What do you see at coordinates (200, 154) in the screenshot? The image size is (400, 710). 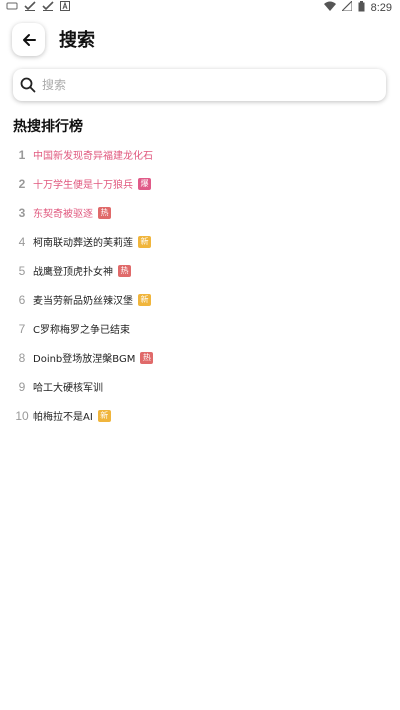 I see `hot-search-item: 1 中国新发现奇异福建龙化石` at bounding box center [200, 154].